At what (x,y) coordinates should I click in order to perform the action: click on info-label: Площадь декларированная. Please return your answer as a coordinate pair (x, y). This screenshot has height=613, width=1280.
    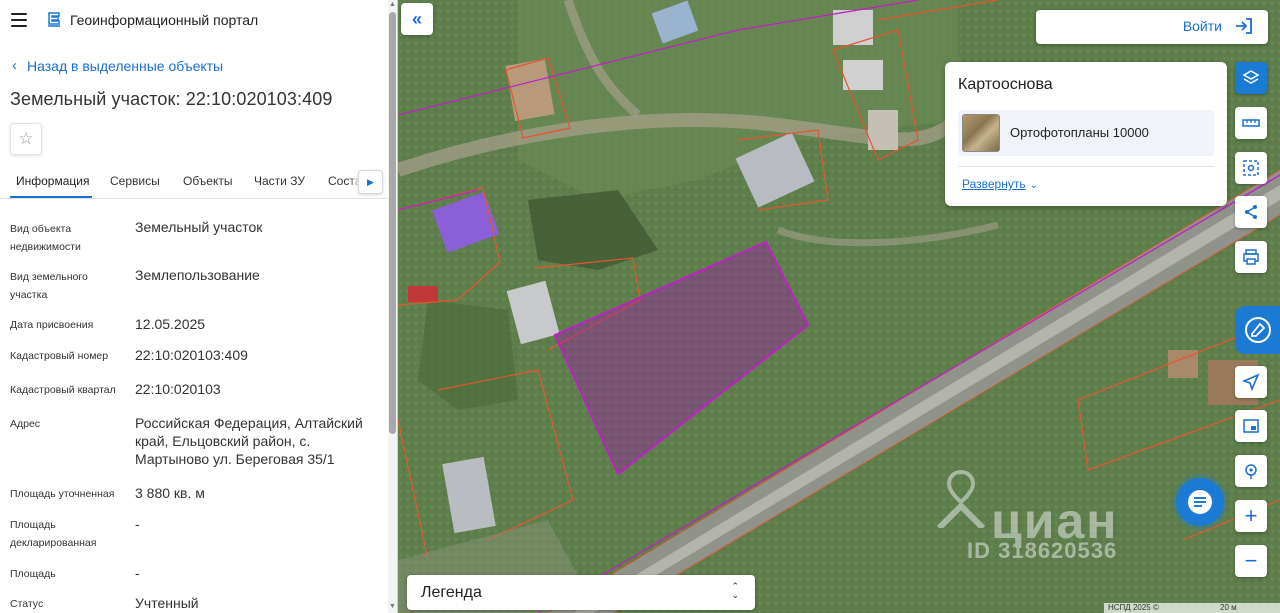
    Looking at the image, I should click on (53, 534).